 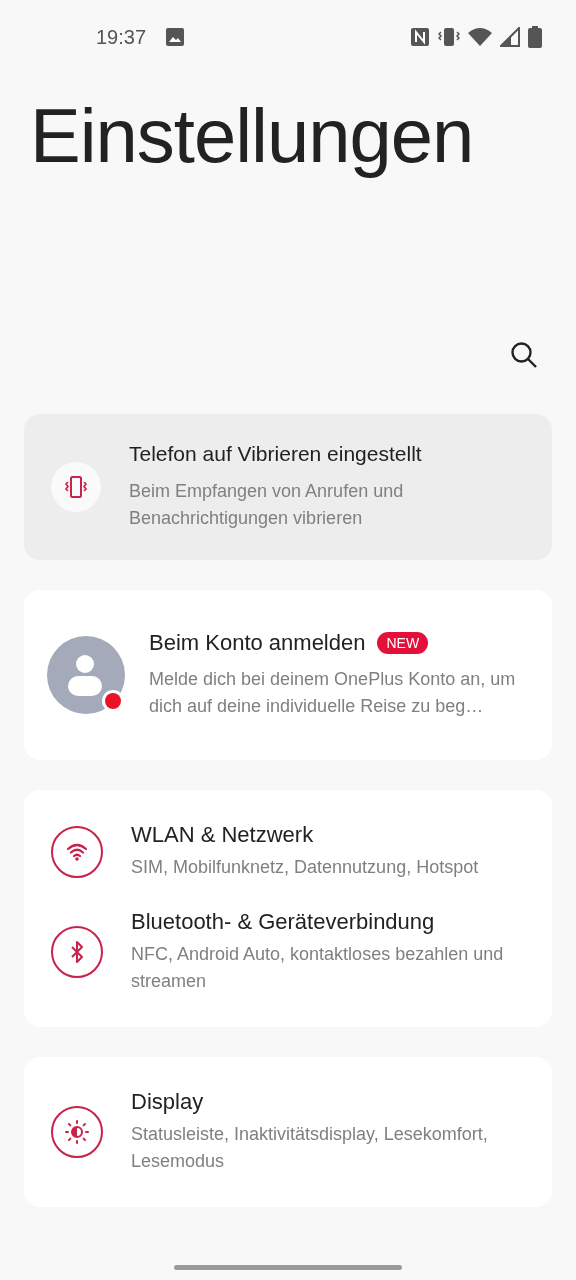 I want to click on settings-item: Bluetooth- & Geräteverbindung NFC, Android Auto, kontaktloses bezahlen und streamen, so click(x=288, y=952).